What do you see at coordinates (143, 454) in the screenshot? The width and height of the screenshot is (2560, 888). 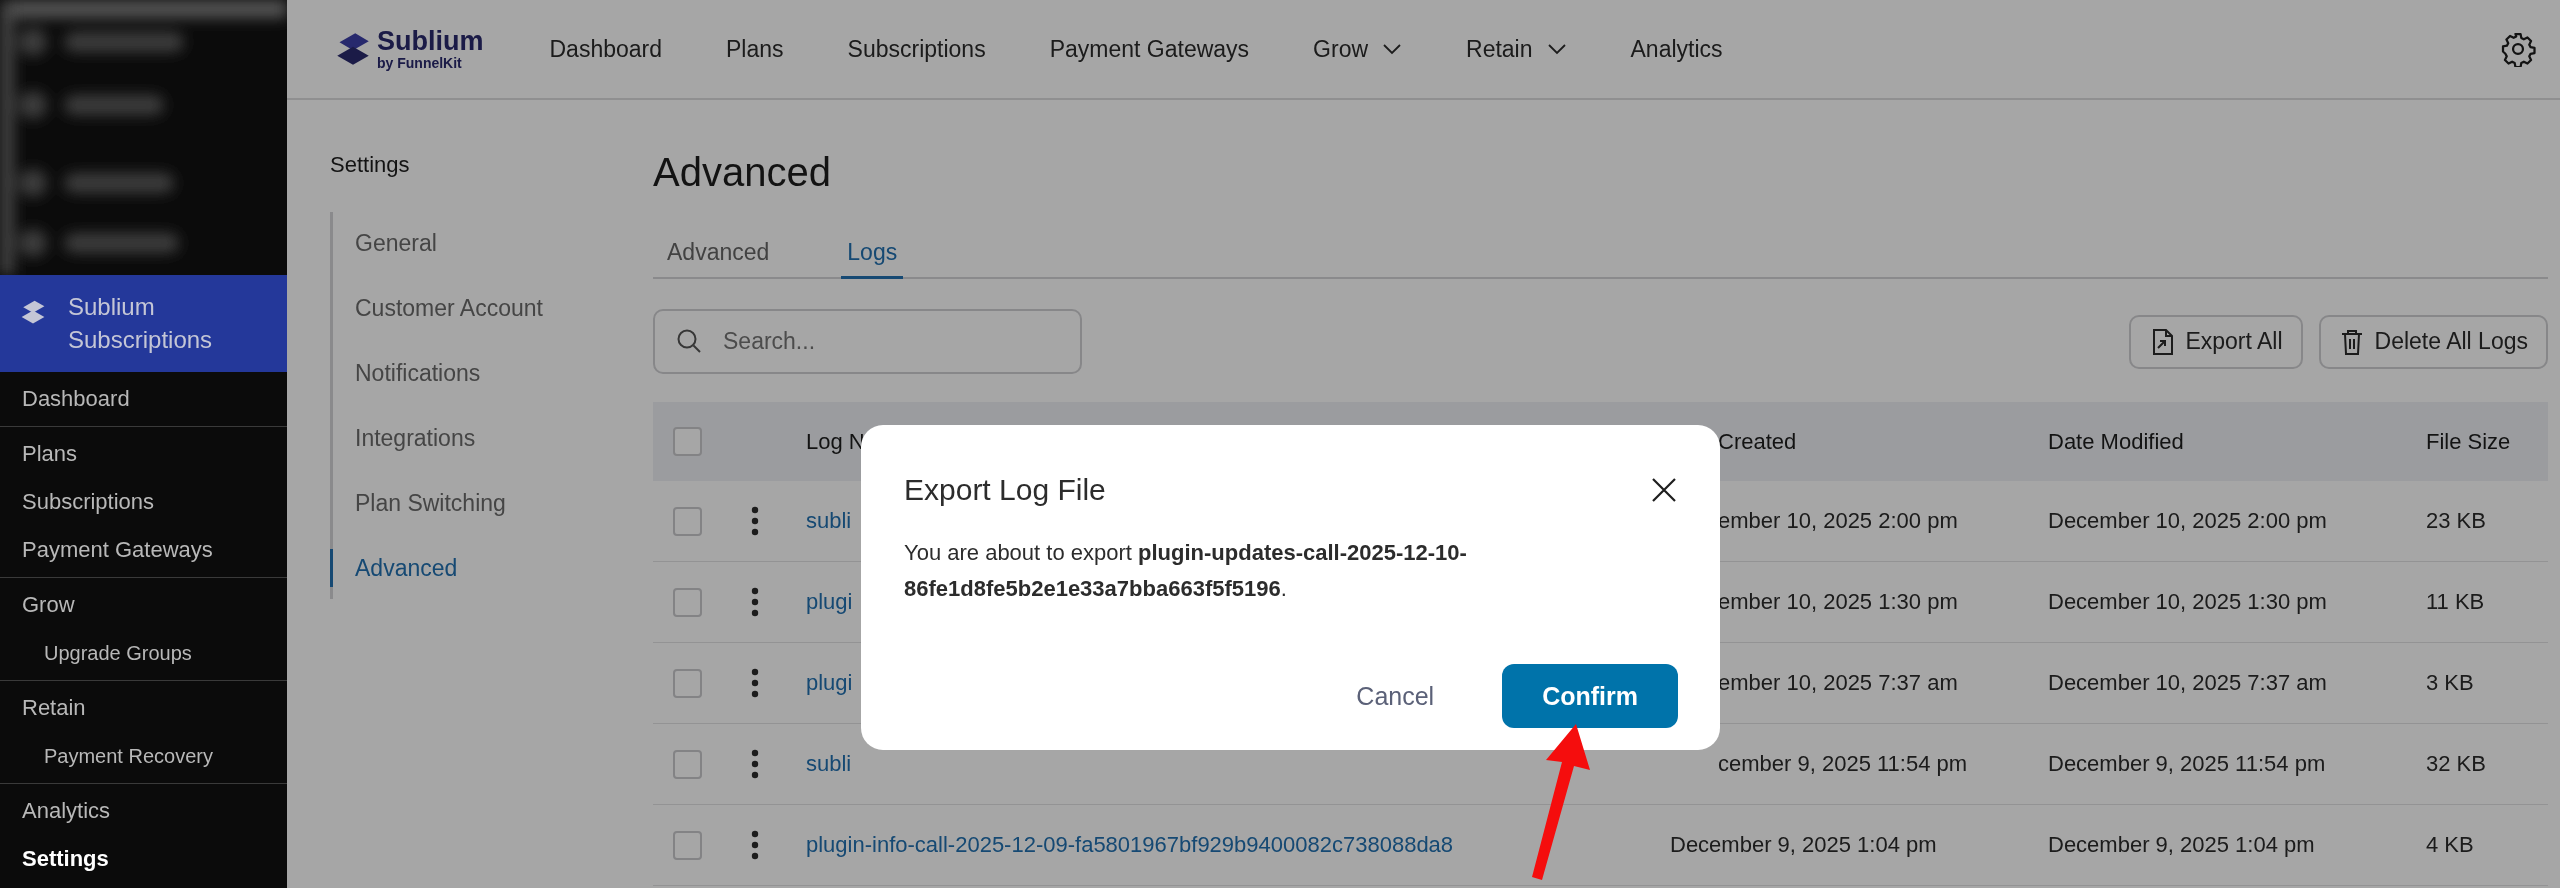 I see `admin-menu-item: Plans` at bounding box center [143, 454].